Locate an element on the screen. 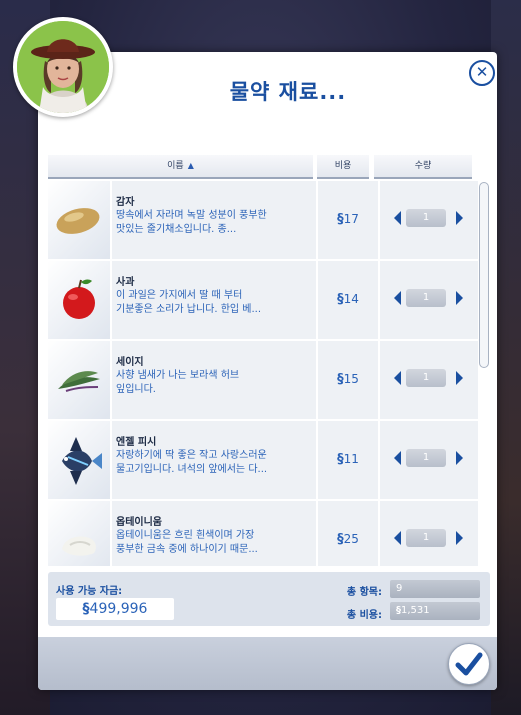  confirm-button is located at coordinates (469, 664).